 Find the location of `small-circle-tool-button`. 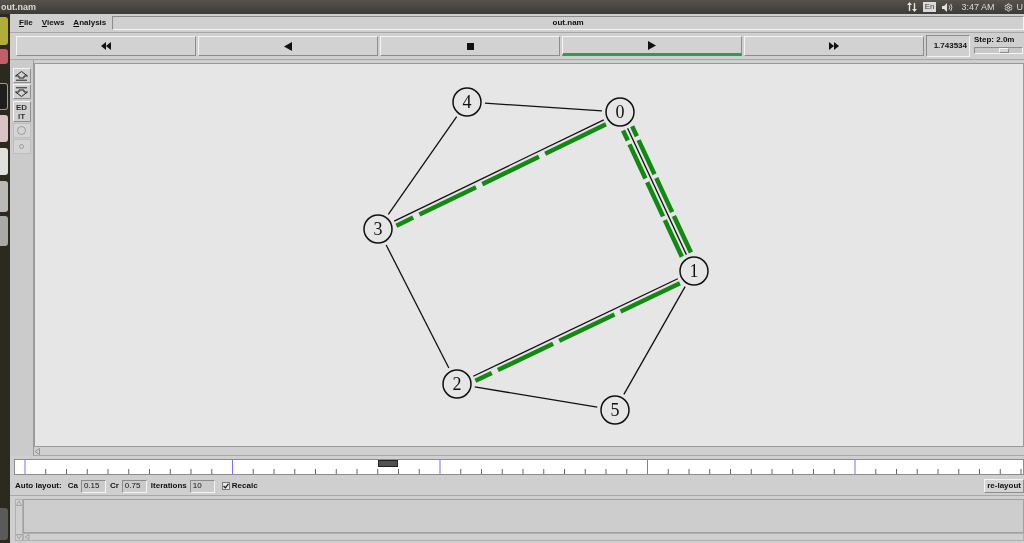

small-circle-tool-button is located at coordinates (21, 146).